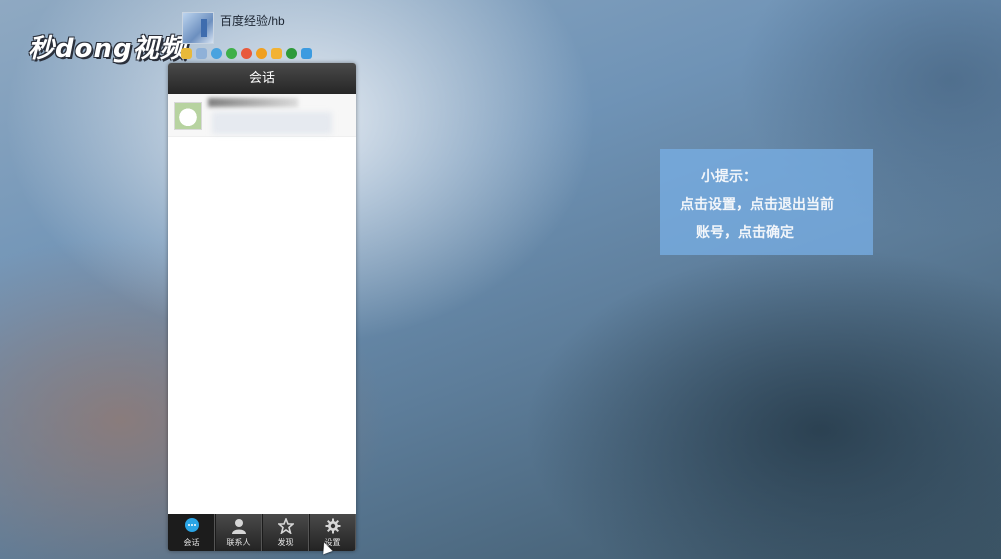  I want to click on hint-title: 小提示：, so click(729, 177).